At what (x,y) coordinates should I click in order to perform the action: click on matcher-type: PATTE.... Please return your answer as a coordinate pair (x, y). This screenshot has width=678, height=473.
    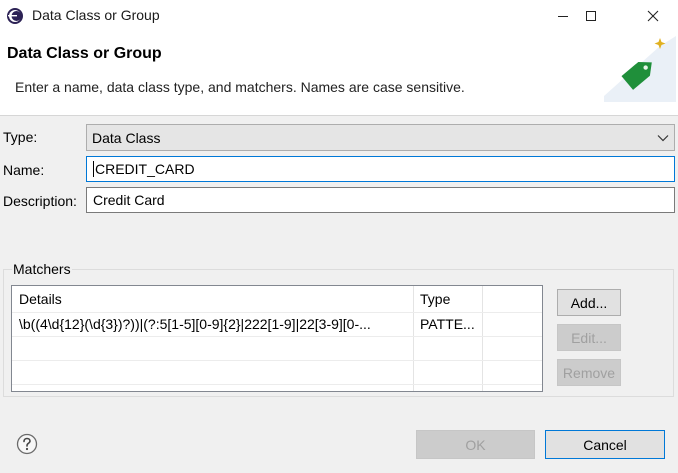
    Looking at the image, I should click on (447, 324).